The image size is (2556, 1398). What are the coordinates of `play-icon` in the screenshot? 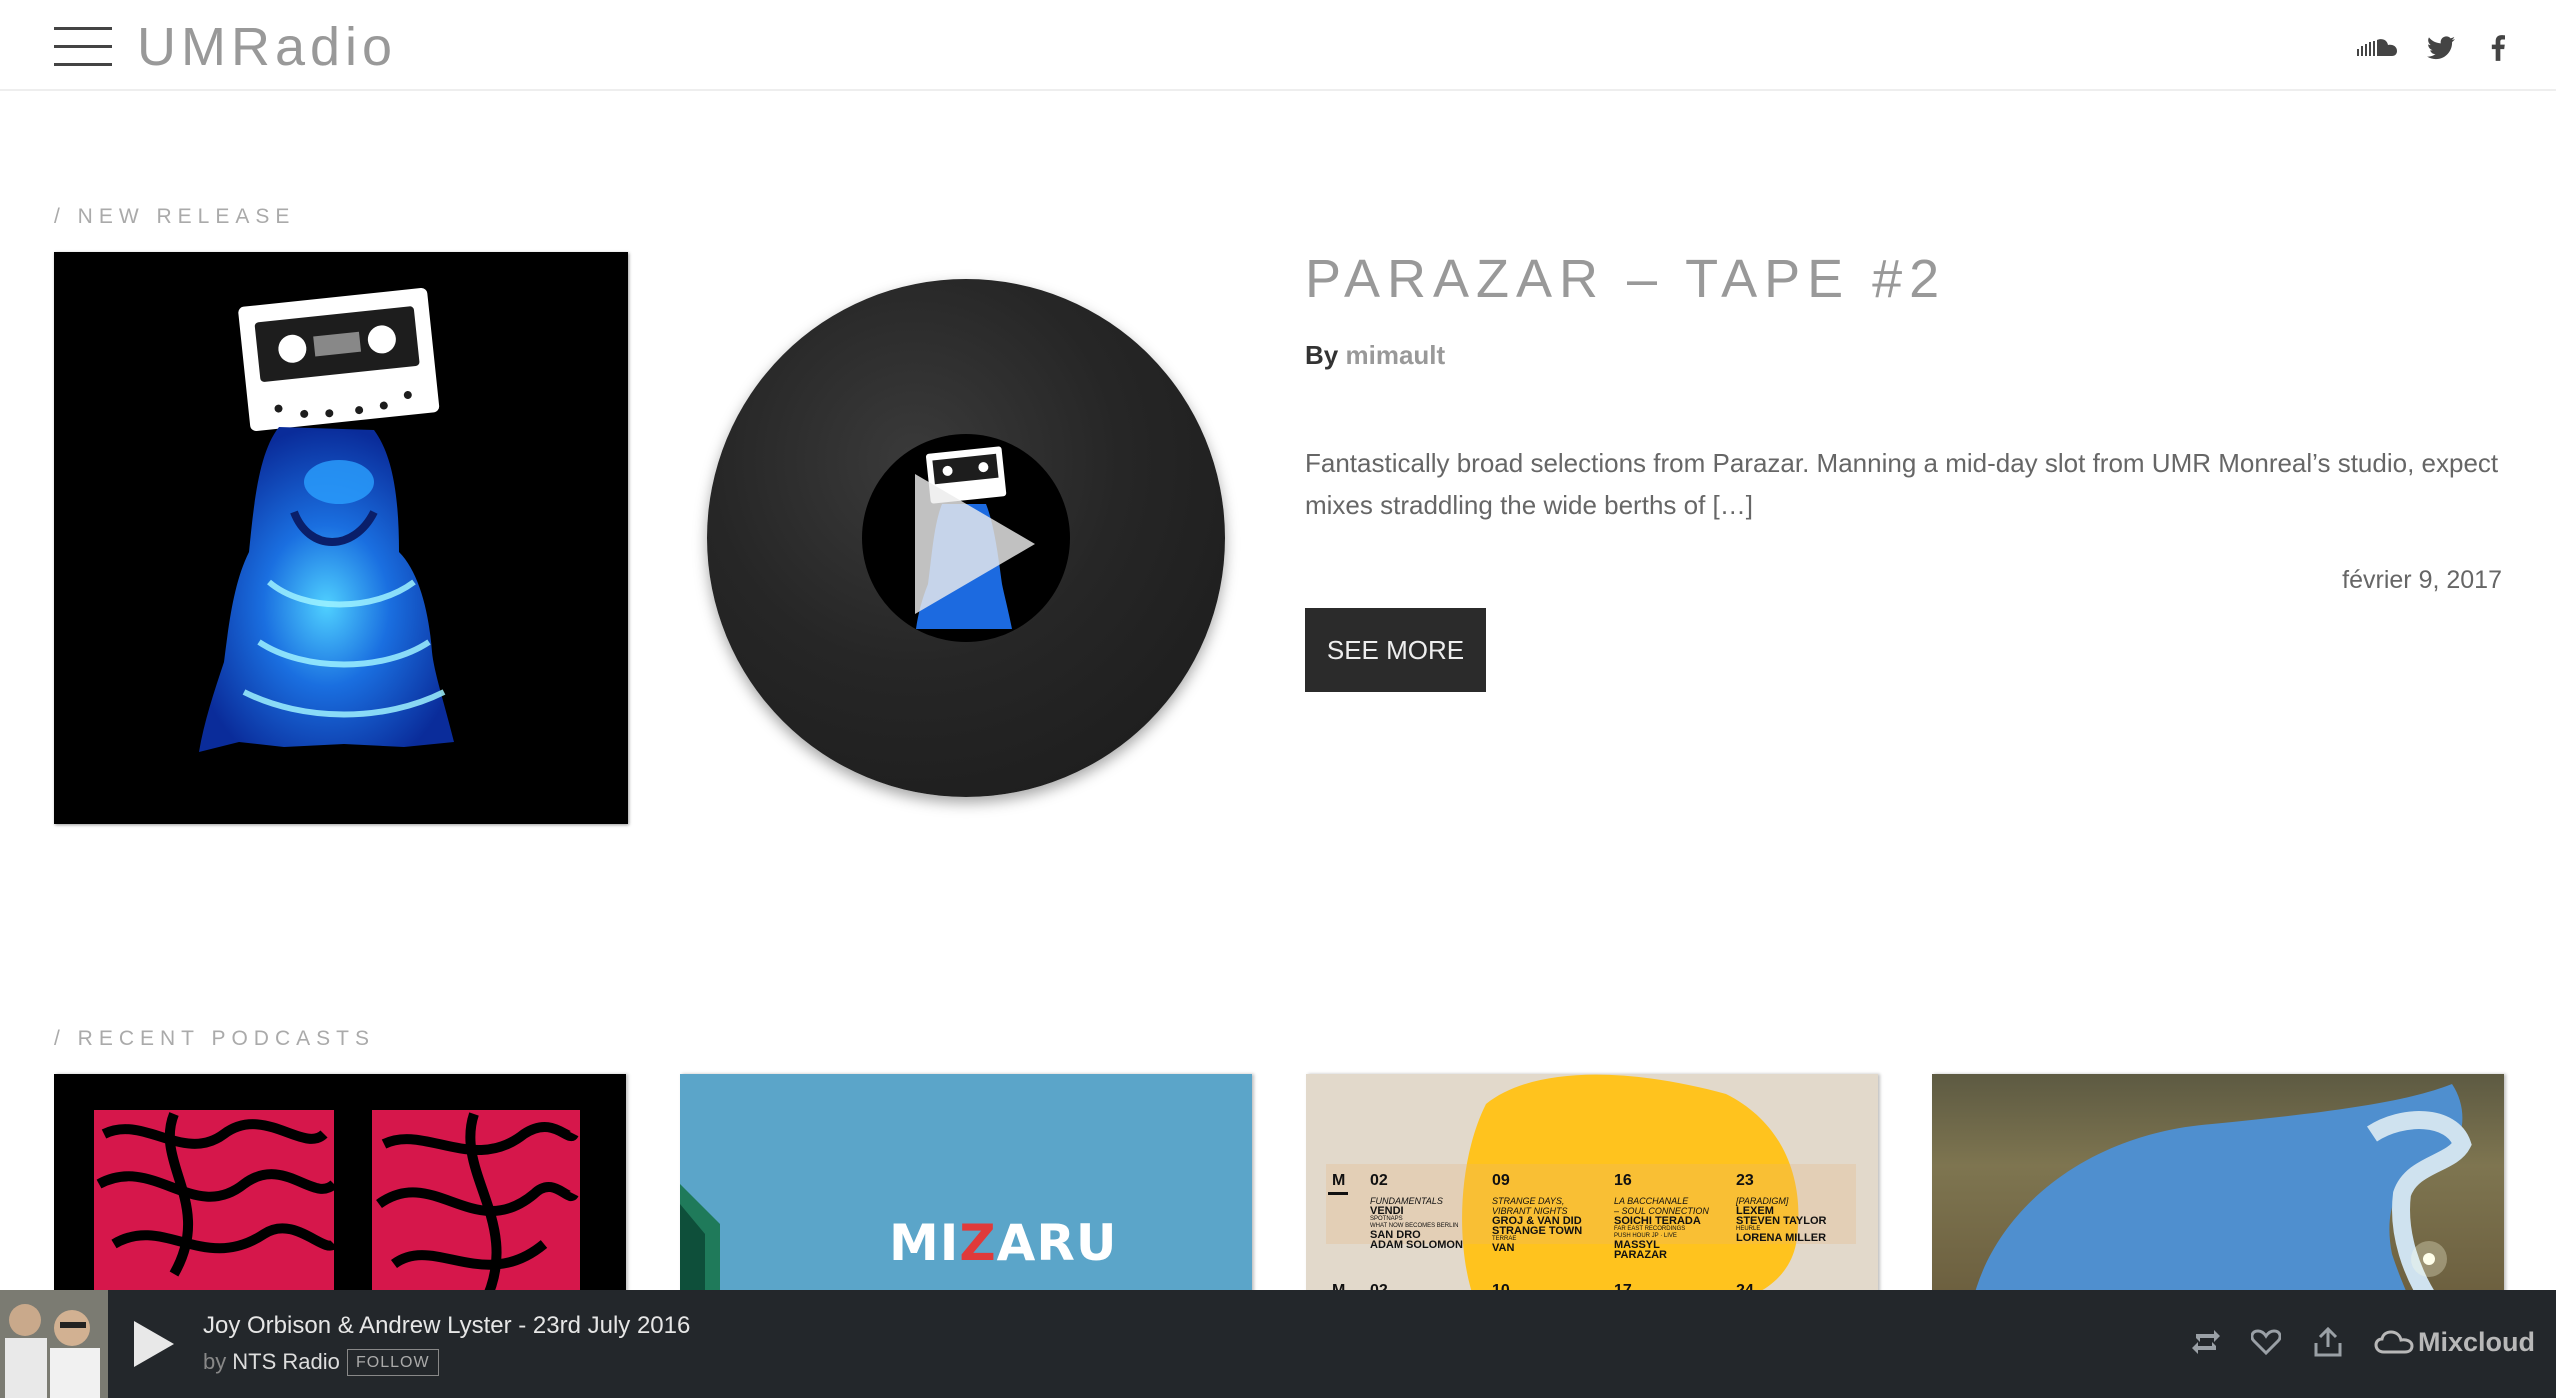 It's located at (975, 544).